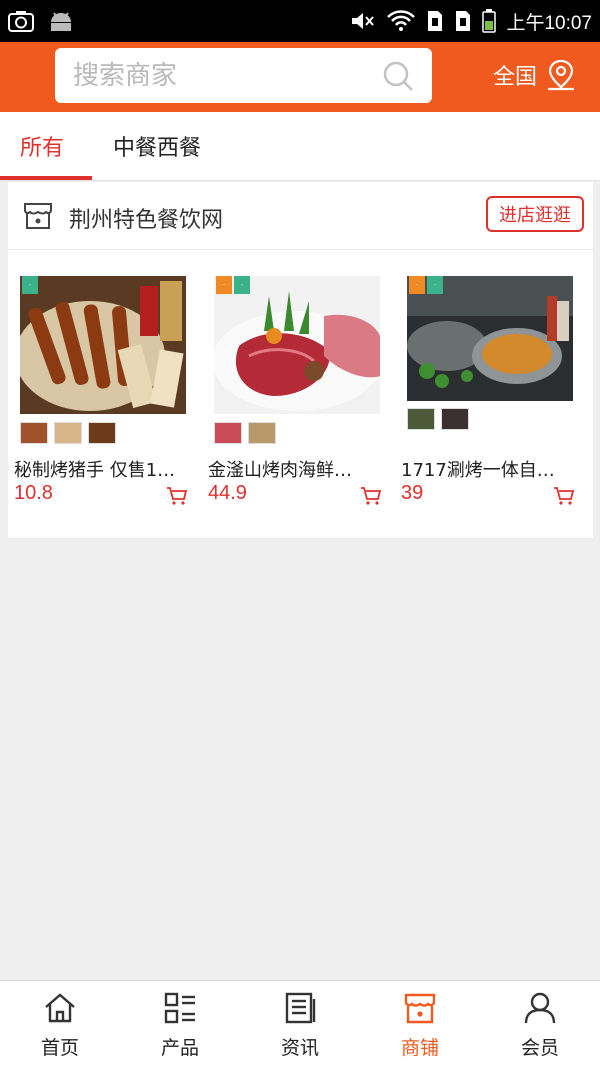 The image size is (600, 1067). Describe the element at coordinates (412, 493) in the screenshot. I see `product-price: 39` at that location.